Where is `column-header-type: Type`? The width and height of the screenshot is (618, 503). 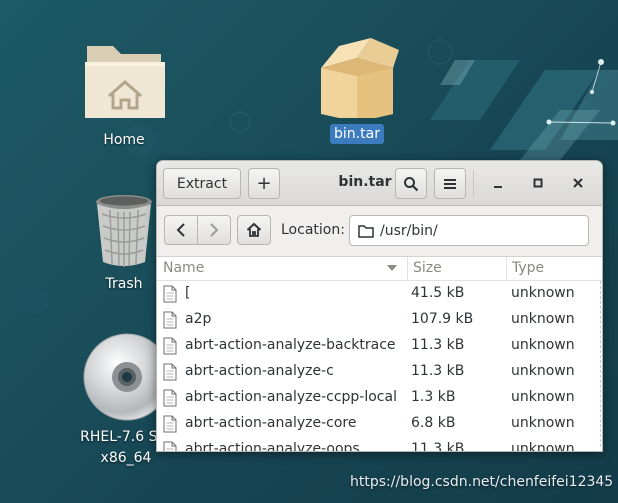 column-header-type: Type is located at coordinates (554, 268).